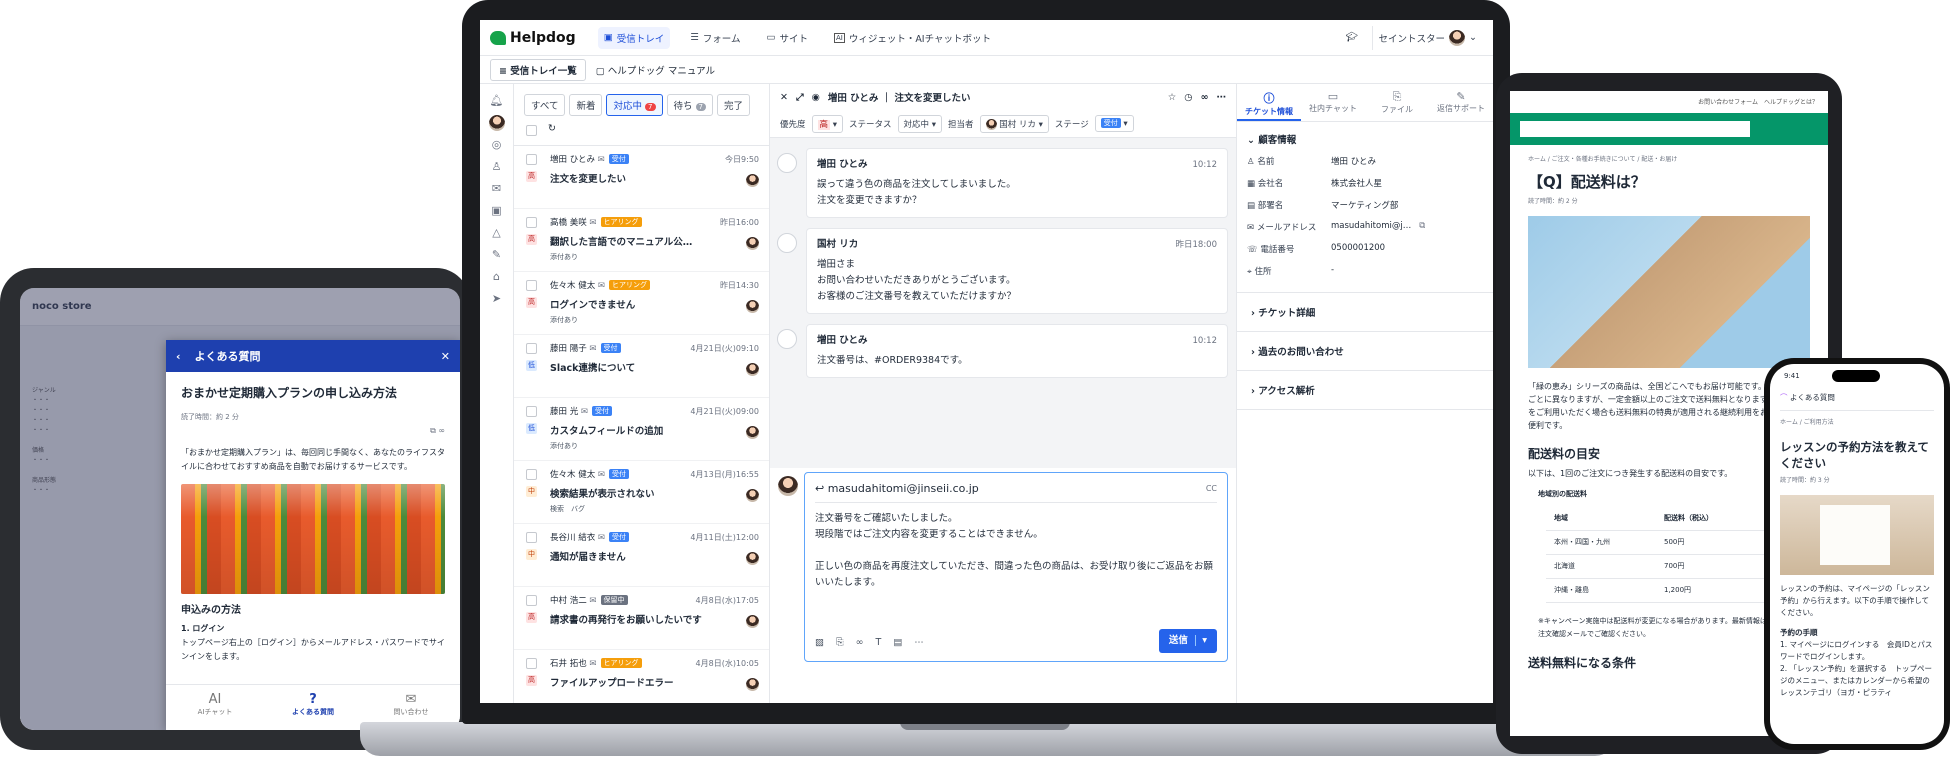  What do you see at coordinates (787, 38) in the screenshot?
I see `nav-site: ▭ サイト` at bounding box center [787, 38].